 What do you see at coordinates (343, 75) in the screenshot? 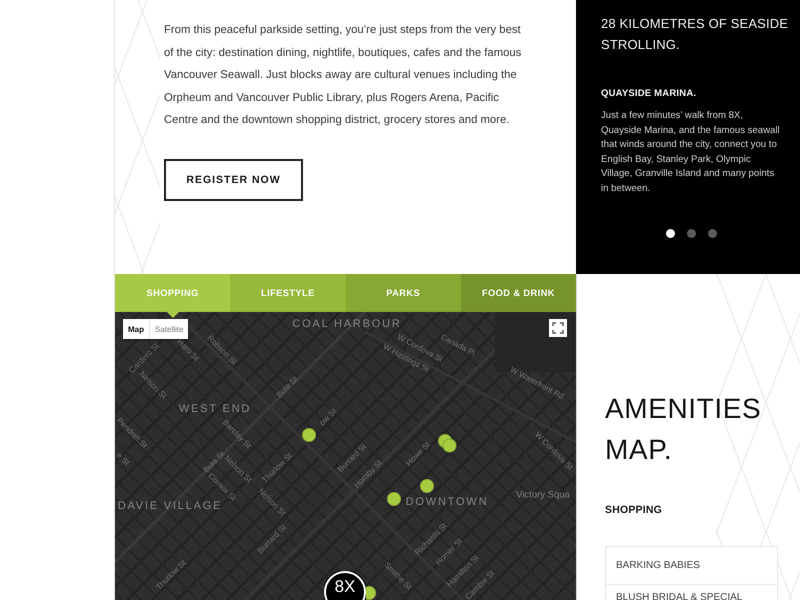
I see `intro-paragraph: From this peaceful parkside setting, you’re just steps from the very best of the city: destination dining, nightlife, boutiques, cafes and the famous Vancouver Seawall. Just blocks away are cultural venues including the Orpheum and Vancouver Public Library, plus Rogers Arena, Pacific Centre and the downtown shopping district, grocery stores and more.` at bounding box center [343, 75].